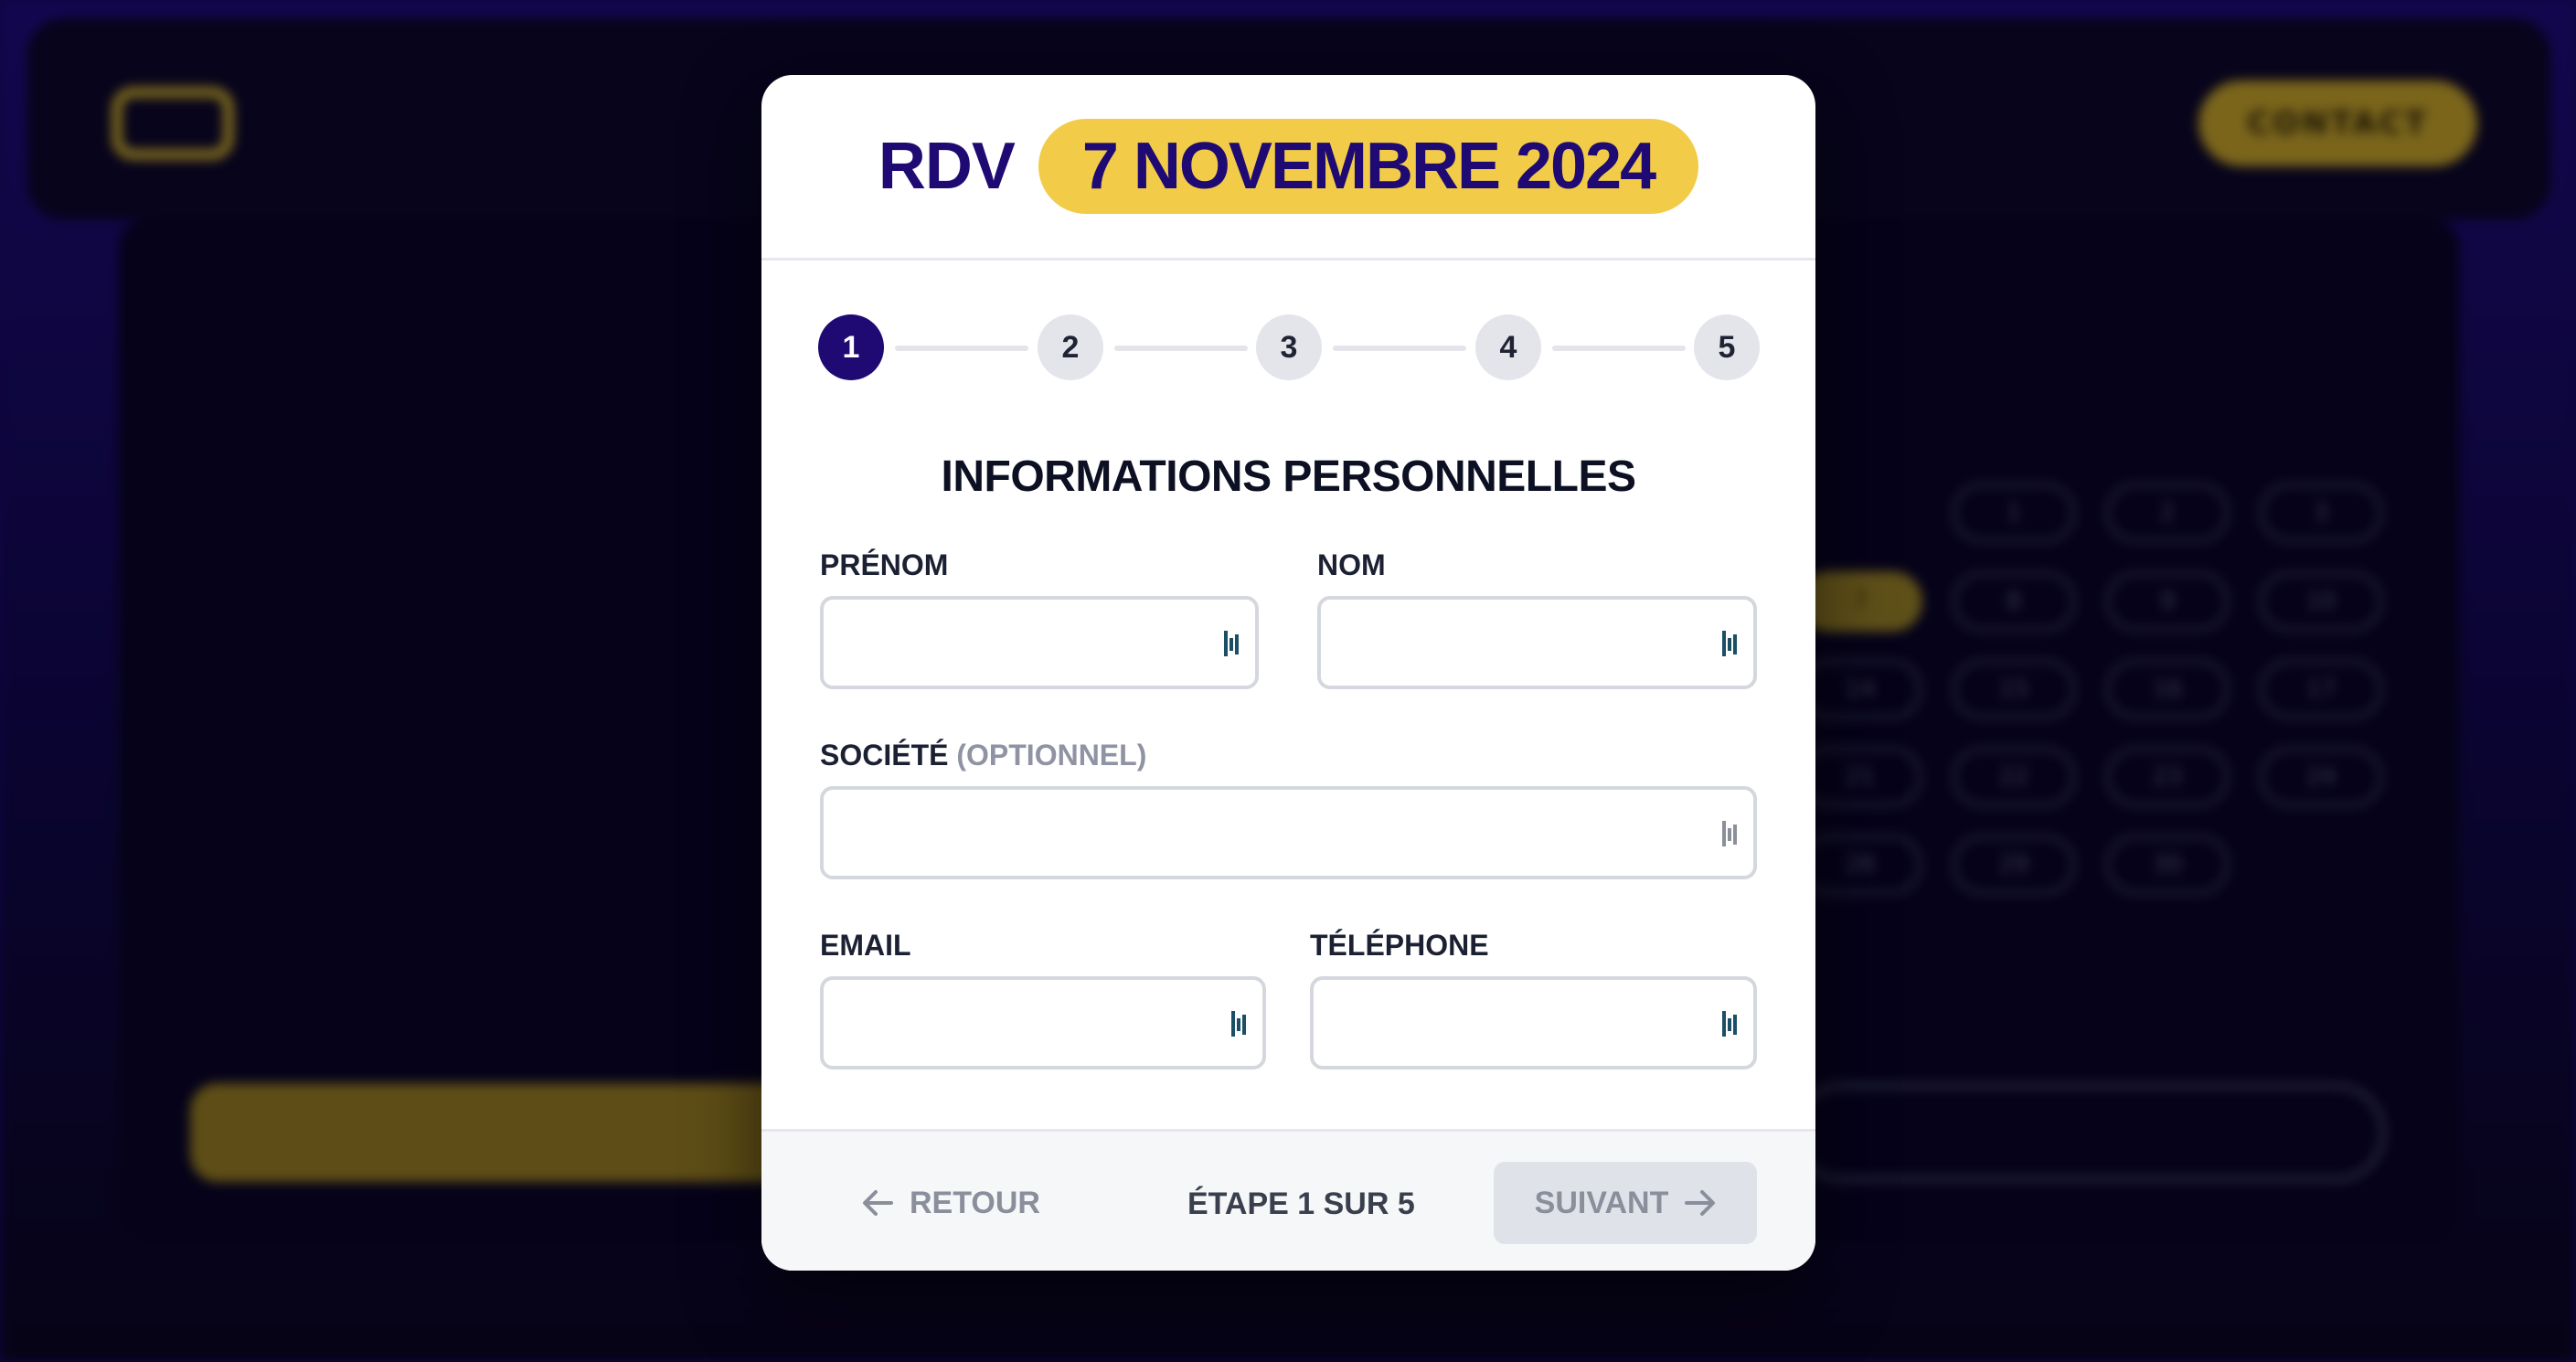  What do you see at coordinates (1533, 1022) in the screenshot?
I see `phone-input` at bounding box center [1533, 1022].